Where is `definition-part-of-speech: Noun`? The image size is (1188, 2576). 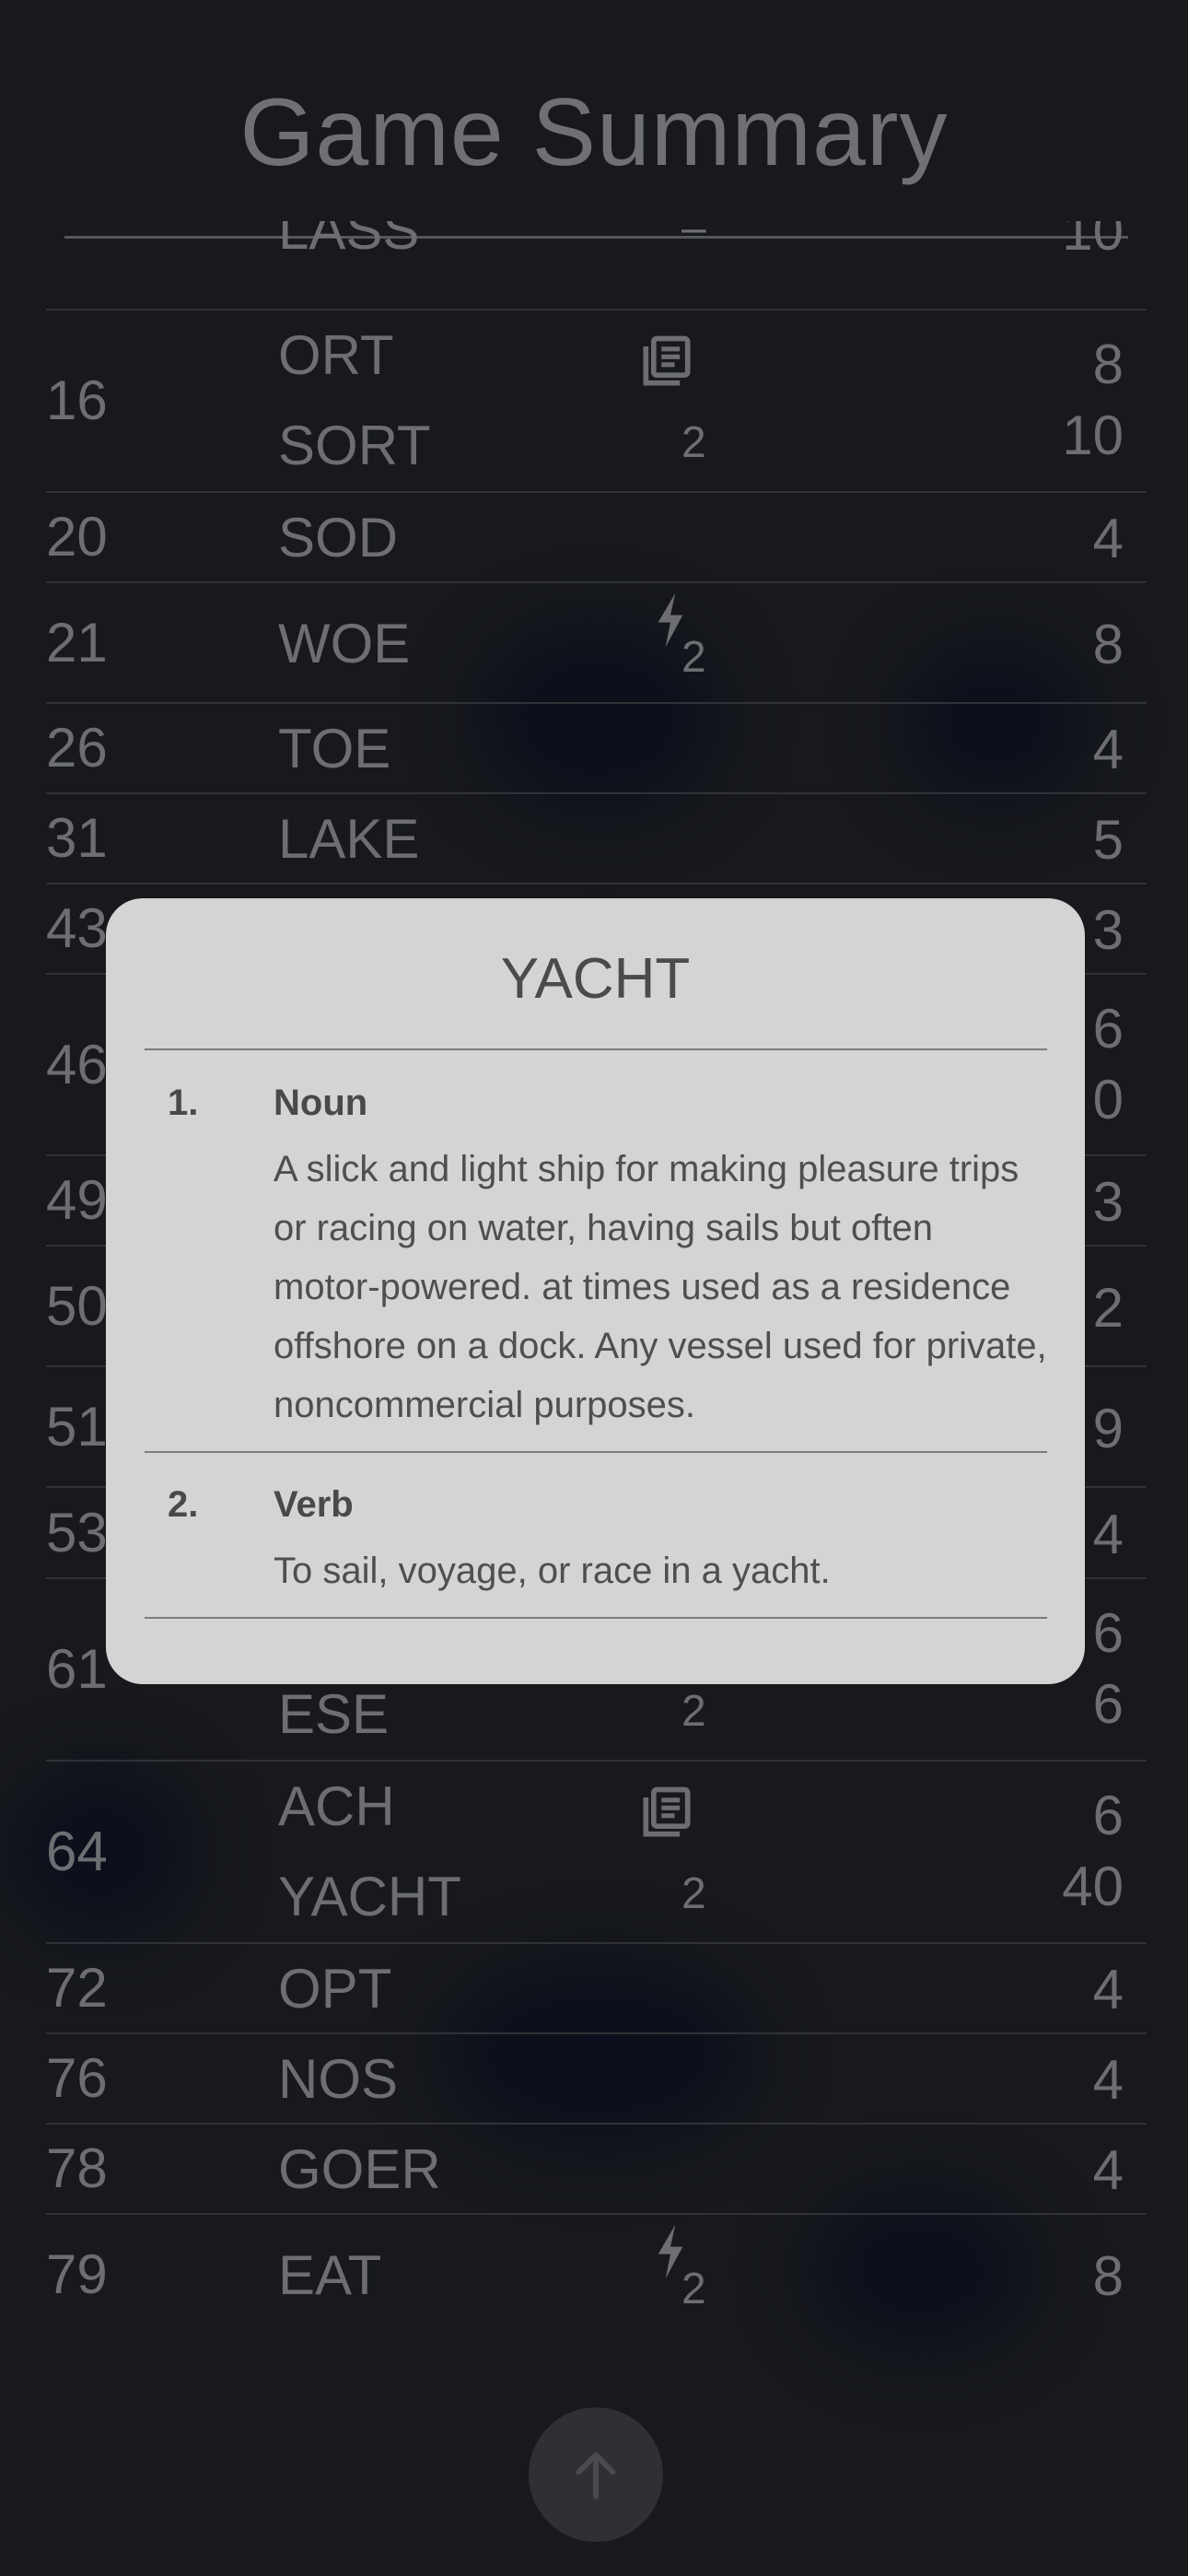
definition-part-of-speech: Noun is located at coordinates (321, 1103).